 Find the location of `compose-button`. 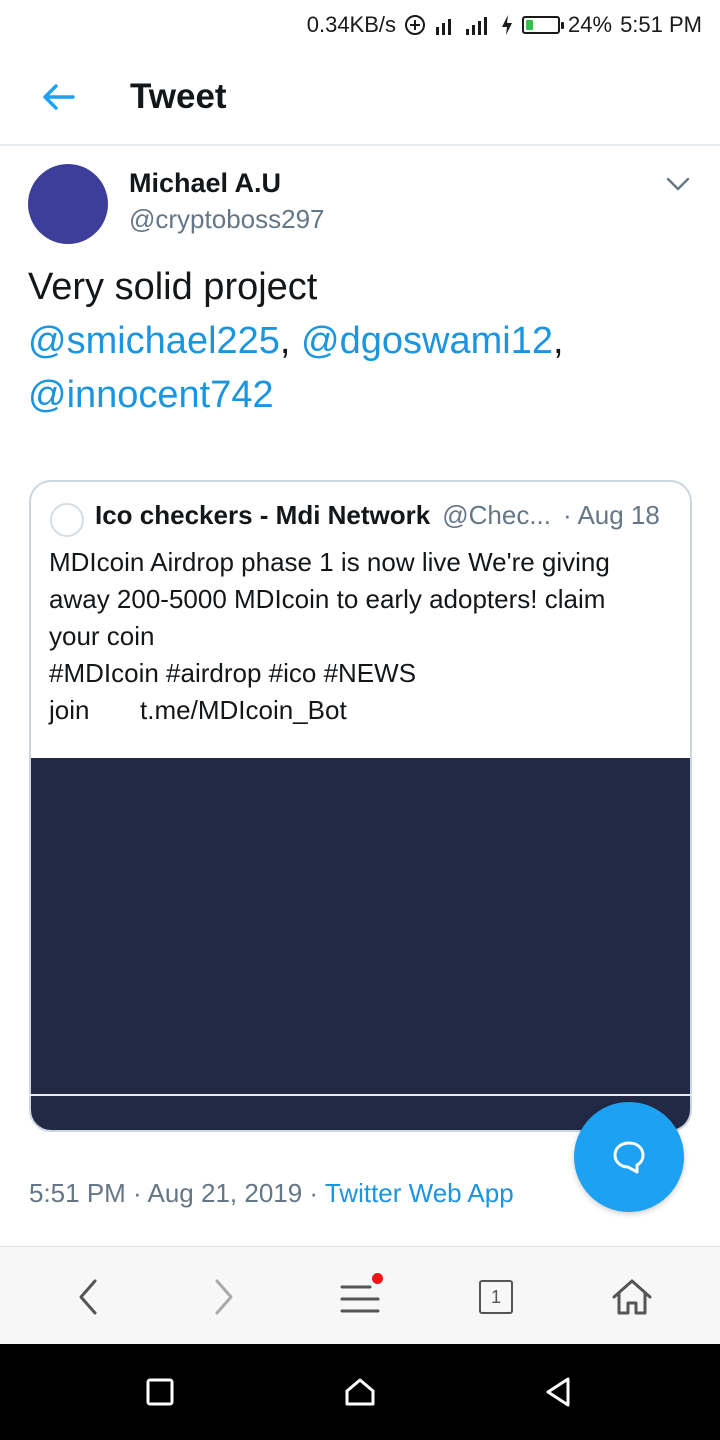

compose-button is located at coordinates (629, 1157).